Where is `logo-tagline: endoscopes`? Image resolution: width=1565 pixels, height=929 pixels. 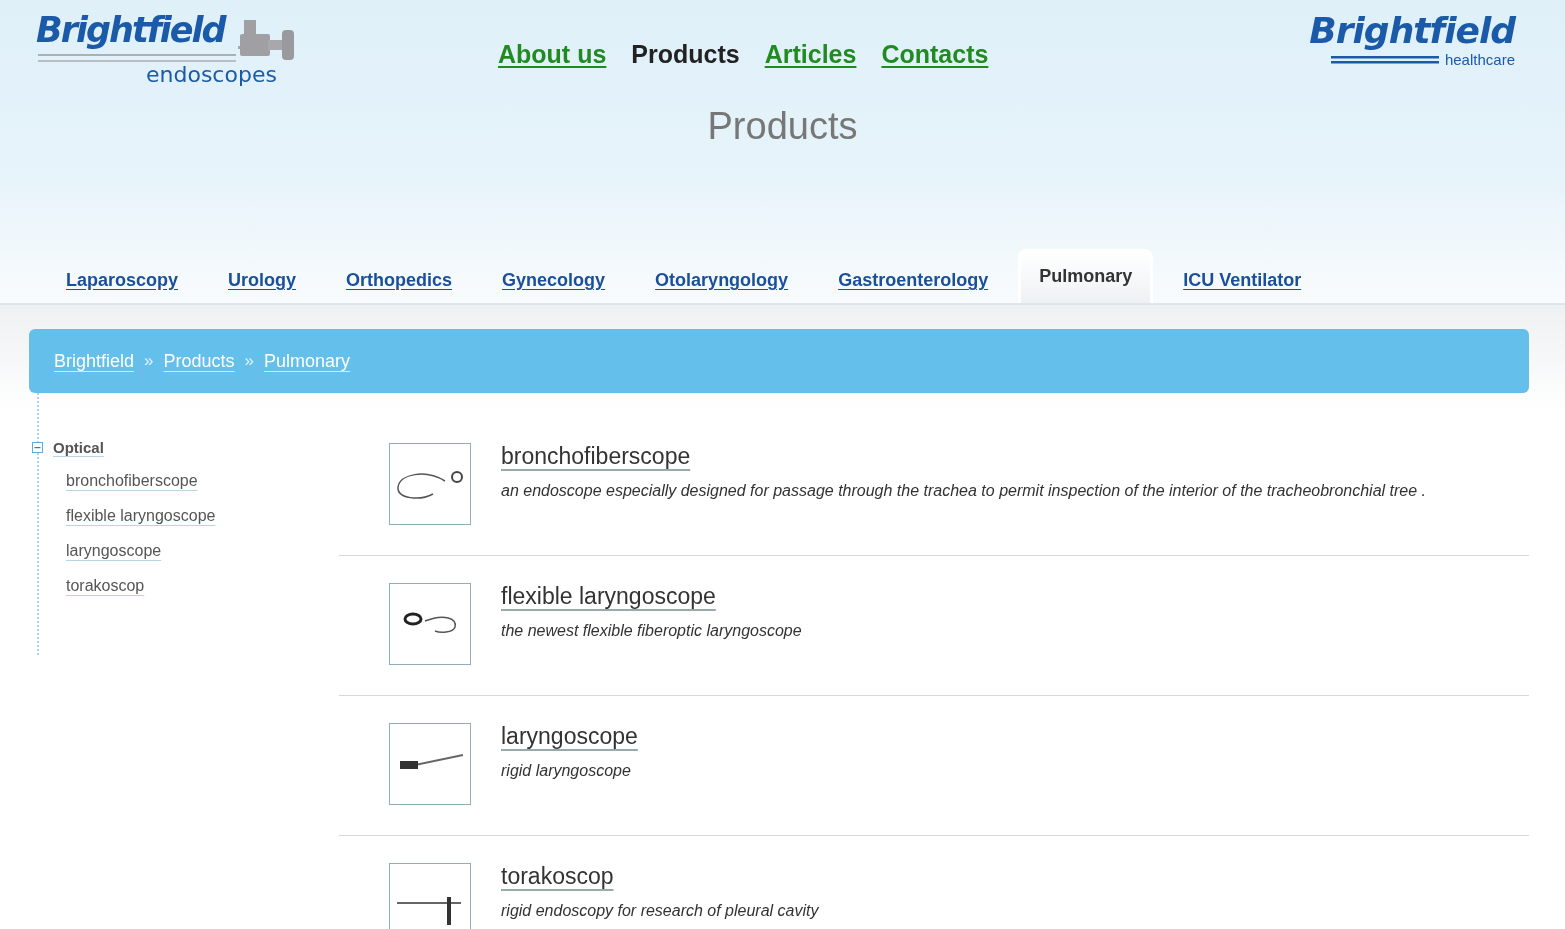 logo-tagline: endoscopes is located at coordinates (211, 74).